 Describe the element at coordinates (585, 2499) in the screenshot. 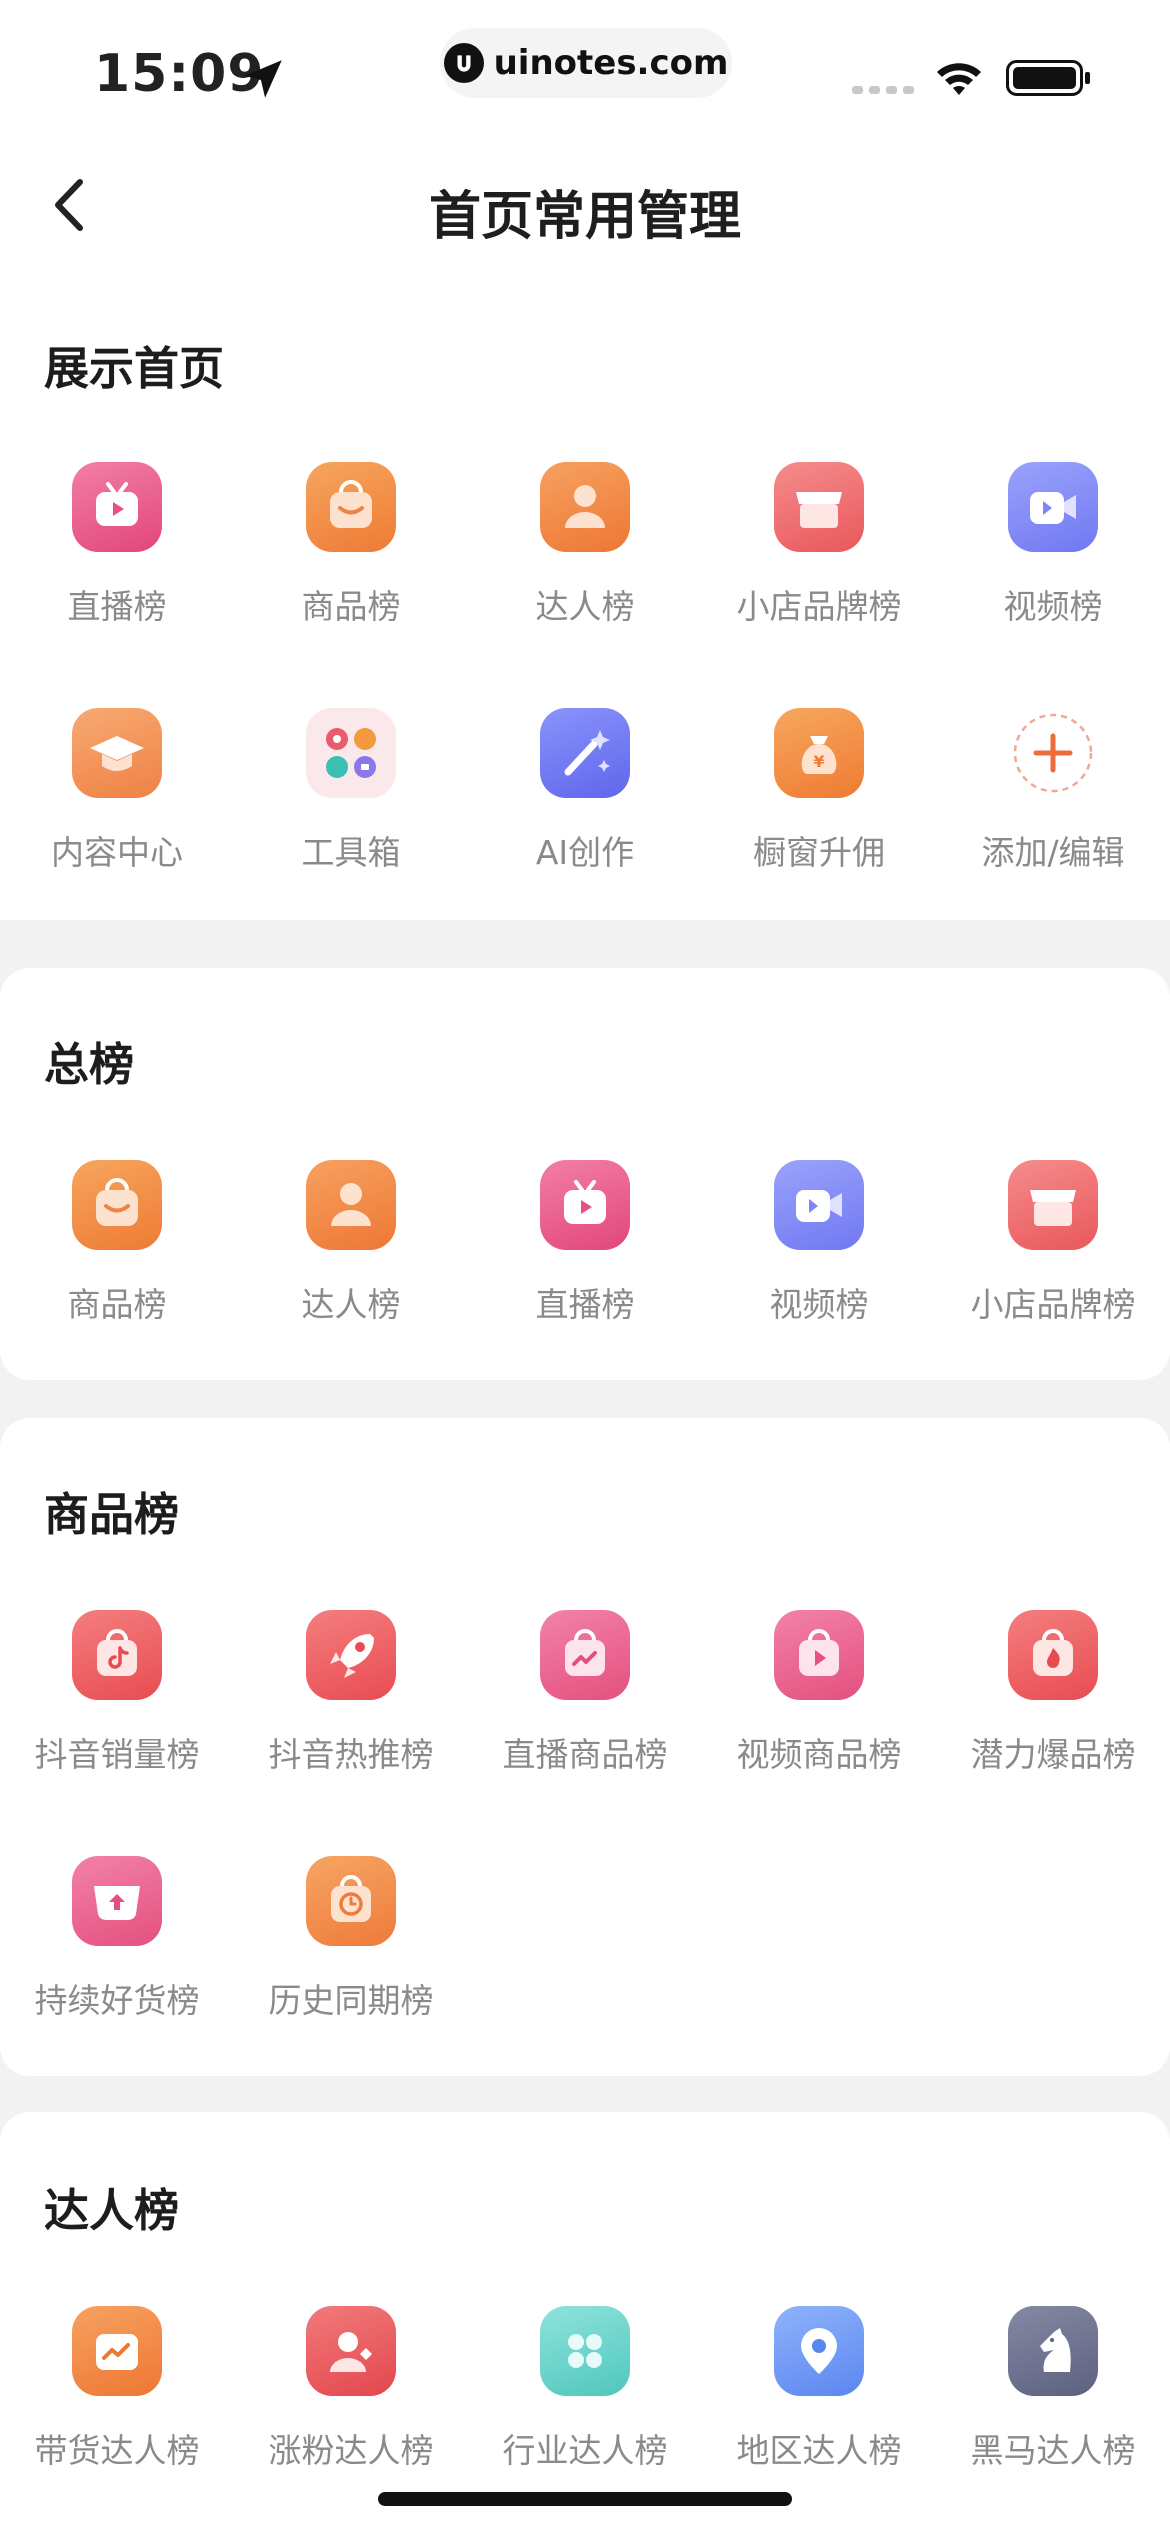

I see `home-indicator` at that location.